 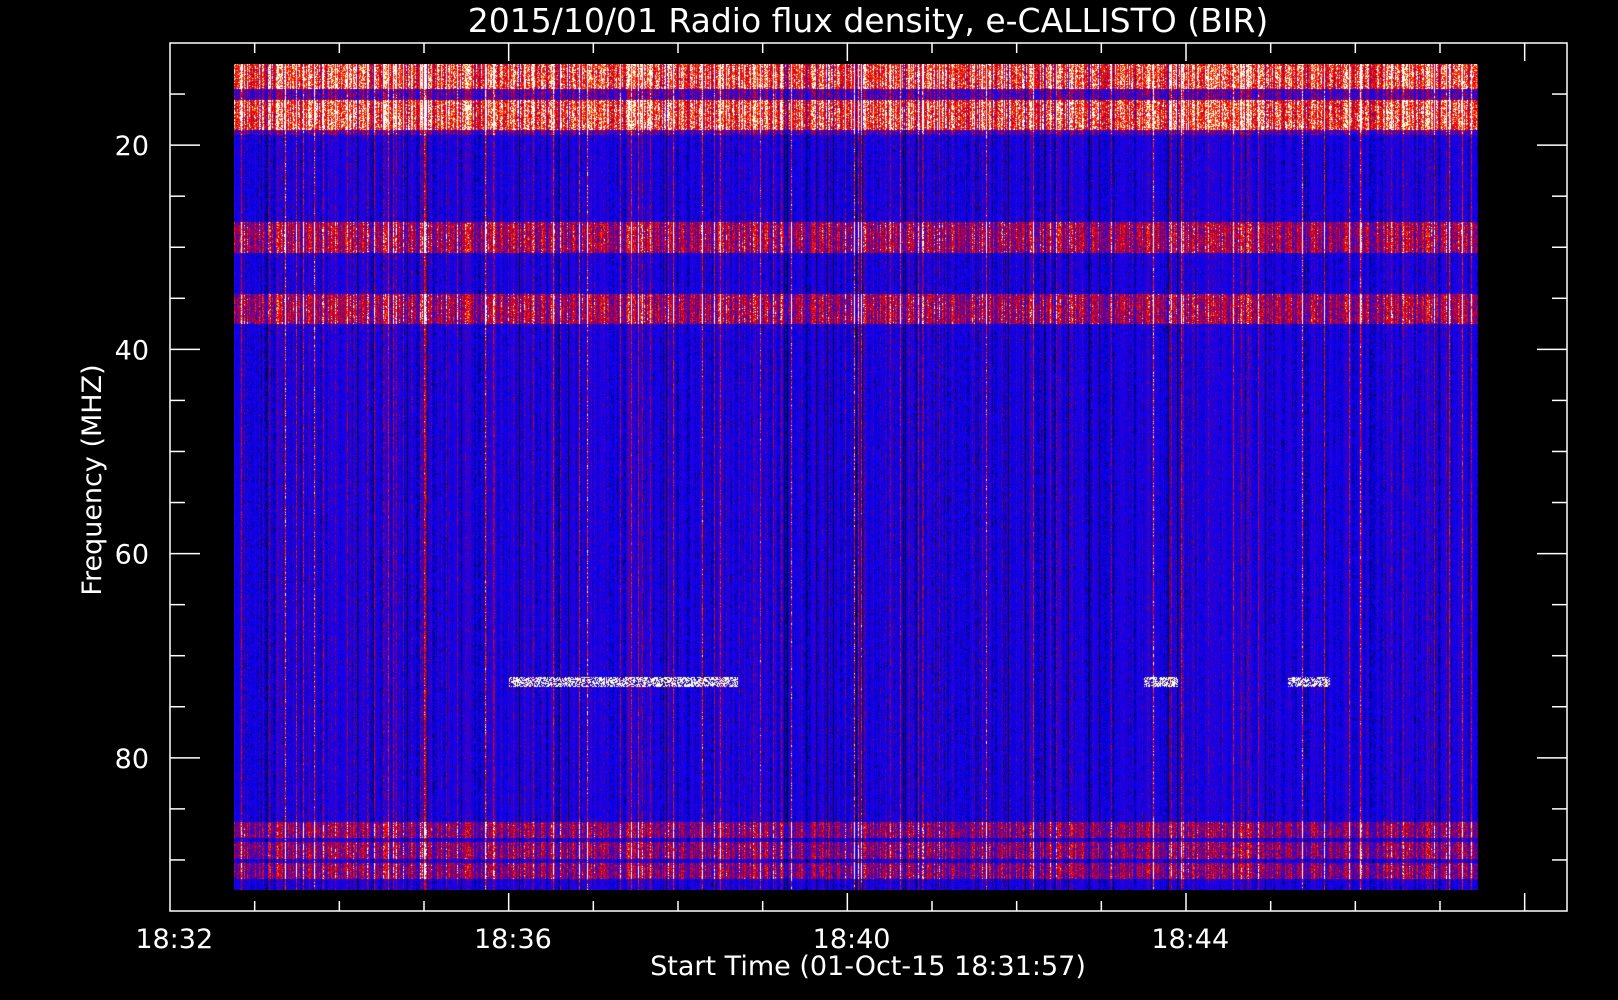 I want to click on y-tick-label: 60, so click(x=132, y=555).